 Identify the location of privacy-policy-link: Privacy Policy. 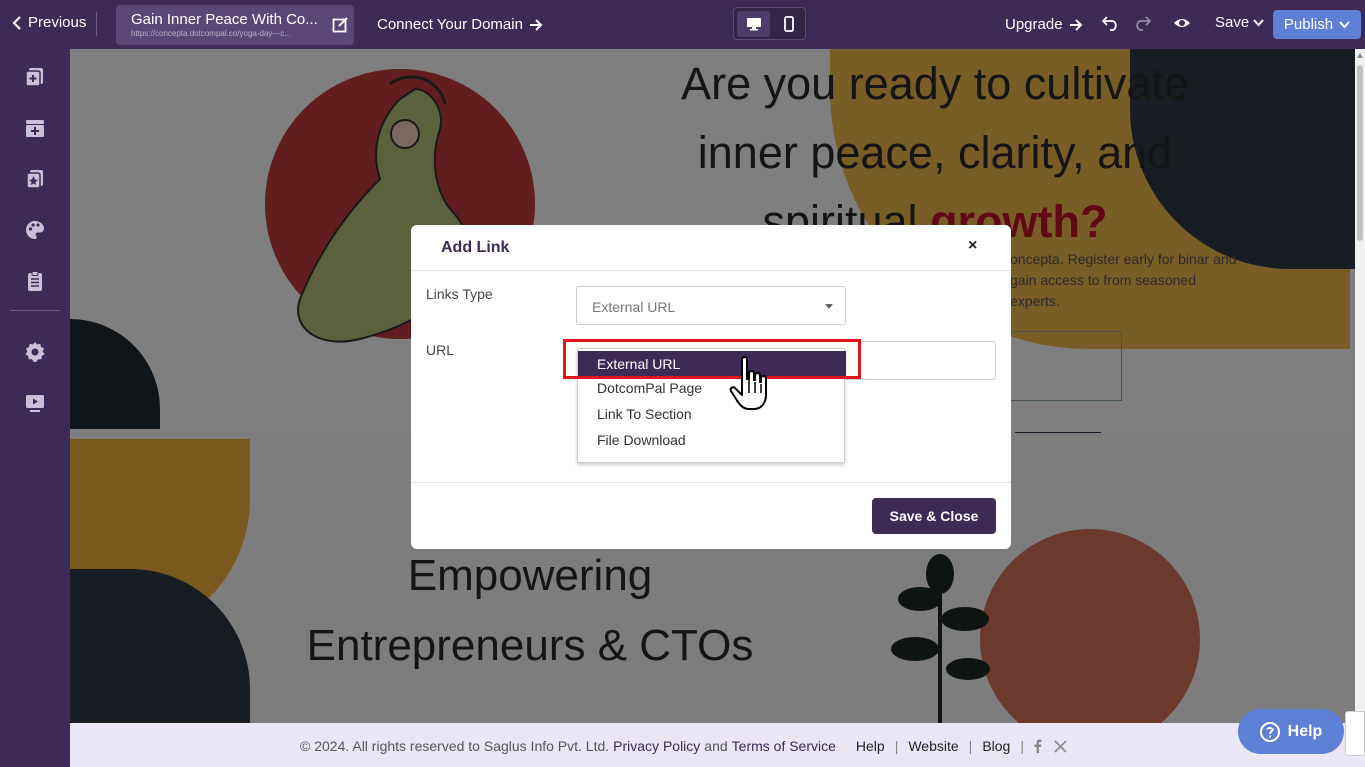
(656, 746).